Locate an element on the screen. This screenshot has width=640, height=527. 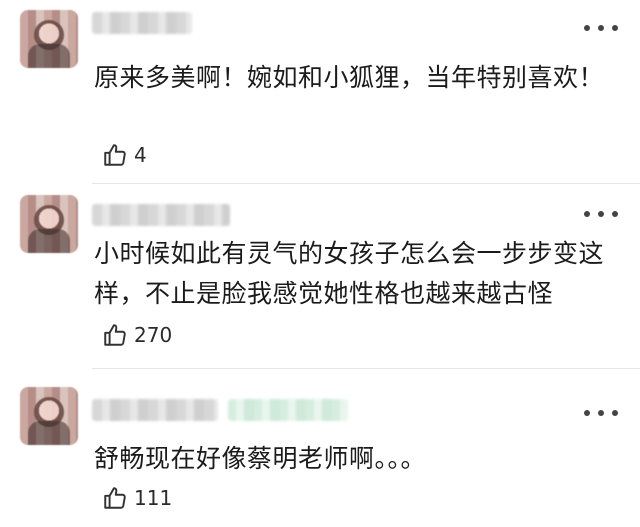
badge-blurred is located at coordinates (288, 410).